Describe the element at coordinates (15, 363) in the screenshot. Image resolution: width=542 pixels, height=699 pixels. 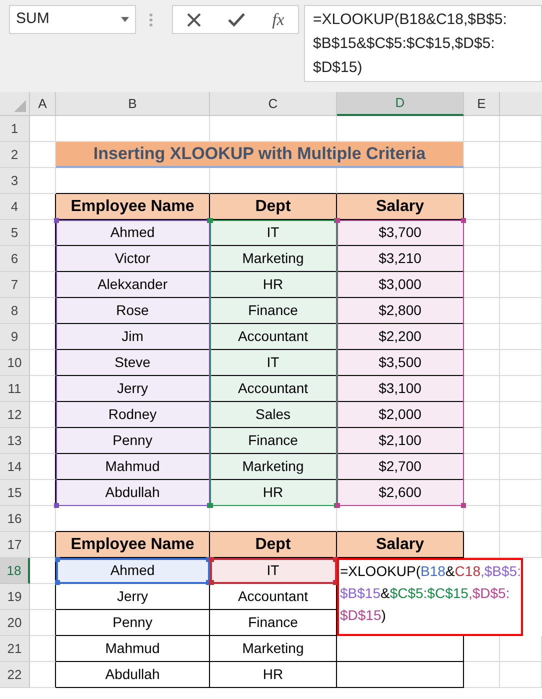
I see `row-header: 10` at that location.